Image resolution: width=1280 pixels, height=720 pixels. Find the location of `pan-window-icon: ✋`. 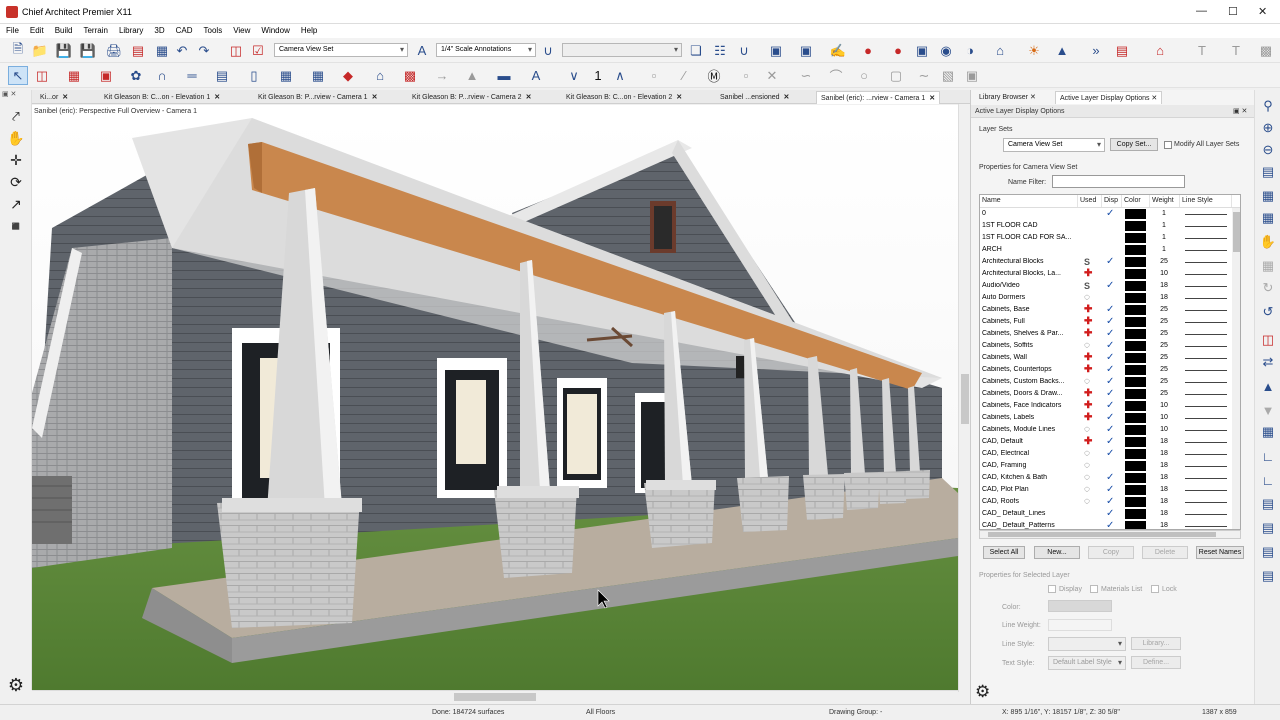

pan-window-icon: ✋ is located at coordinates (1268, 242).